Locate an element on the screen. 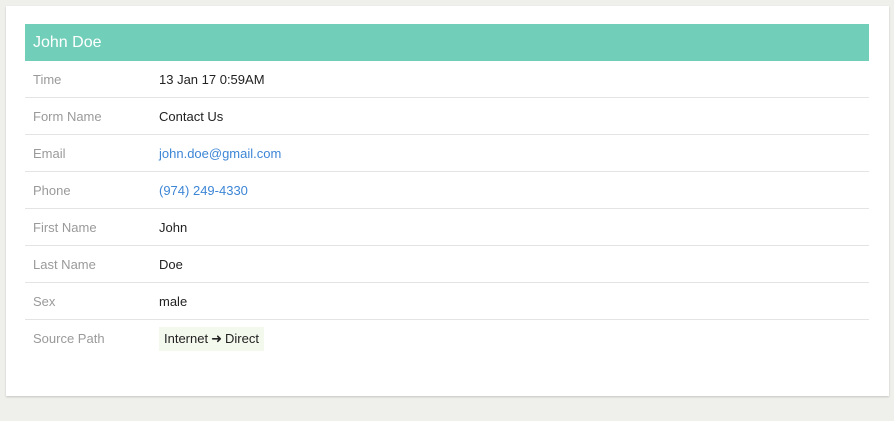  field-row-form-name: Form Name Contact Us is located at coordinates (447, 116).